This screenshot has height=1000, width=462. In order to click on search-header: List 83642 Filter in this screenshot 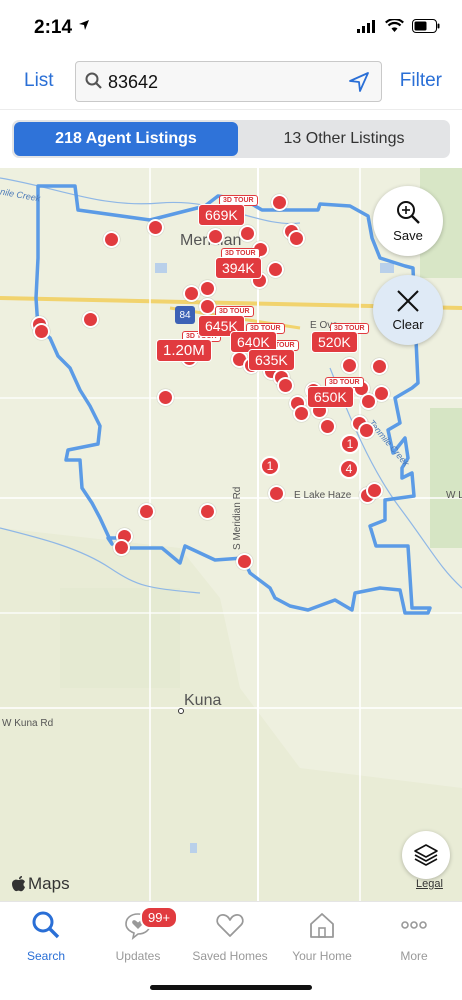, I will do `click(231, 81)`.